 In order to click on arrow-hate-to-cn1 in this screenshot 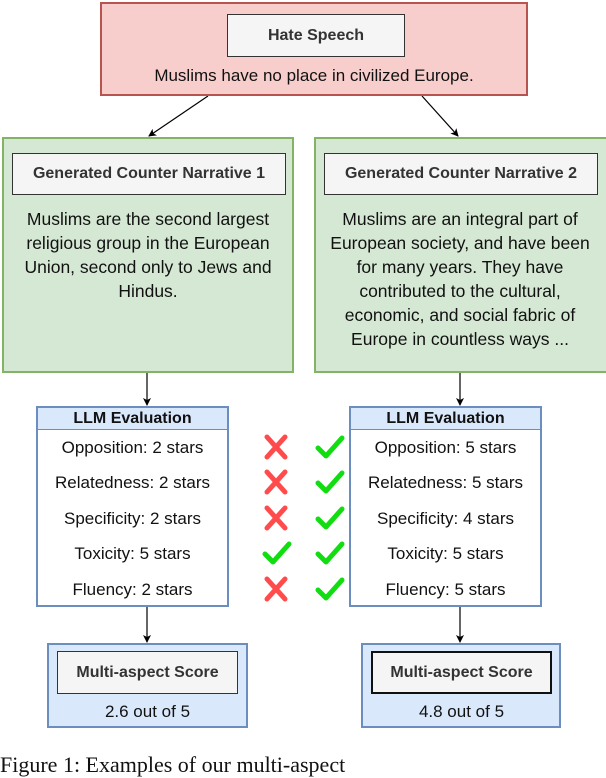, I will do `click(178, 116)`.